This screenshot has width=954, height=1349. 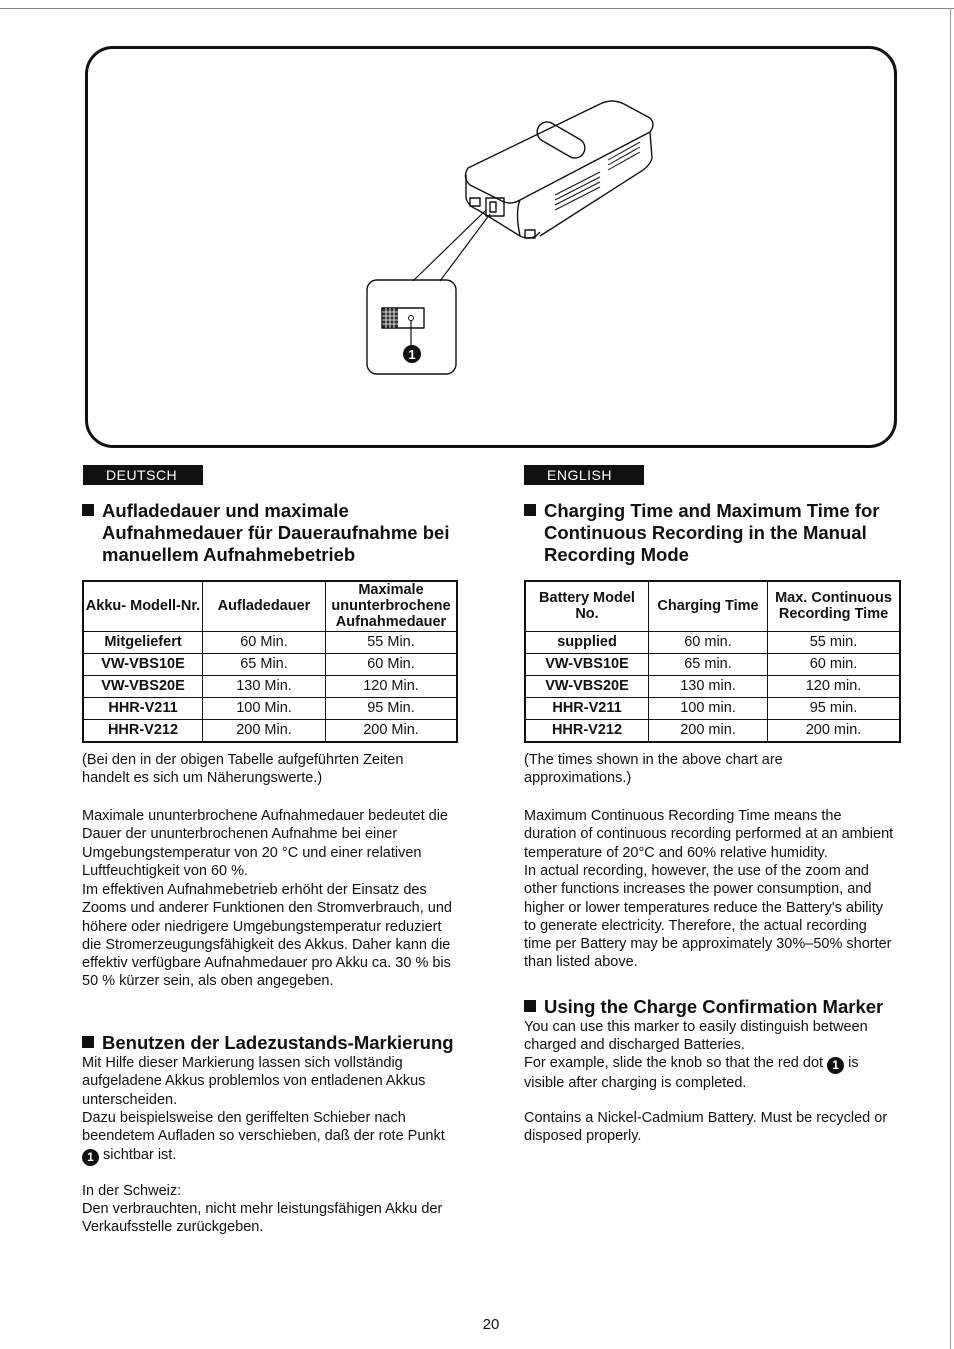 I want to click on table-row: Mitgeliefert 60 Min. 55 Min., so click(x=270, y=642).